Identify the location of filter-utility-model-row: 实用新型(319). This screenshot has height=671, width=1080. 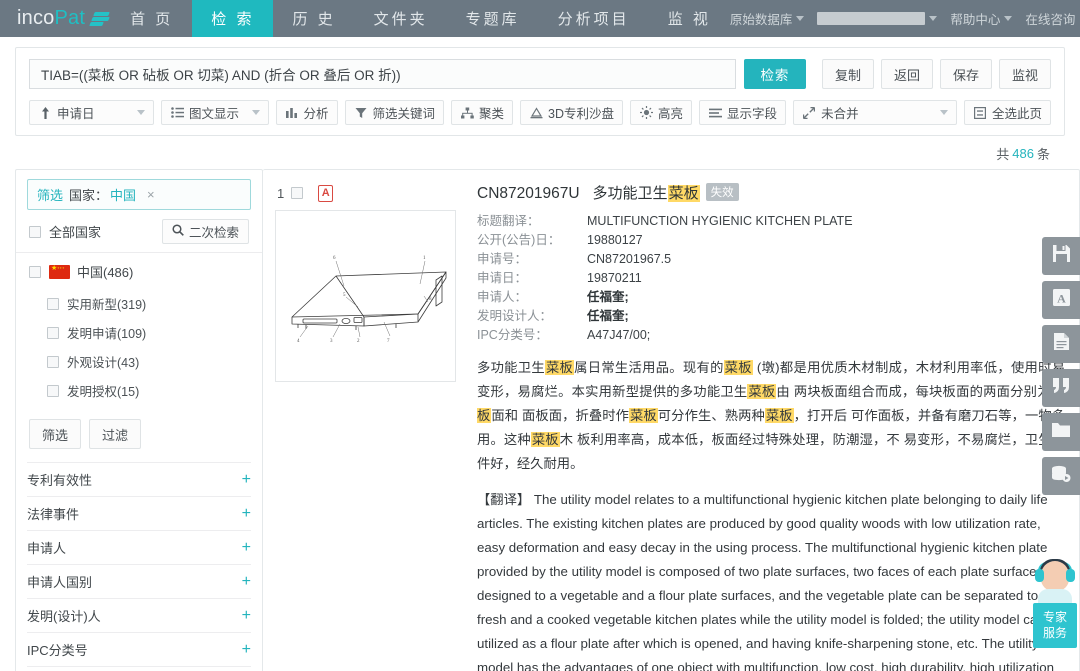
(139, 303).